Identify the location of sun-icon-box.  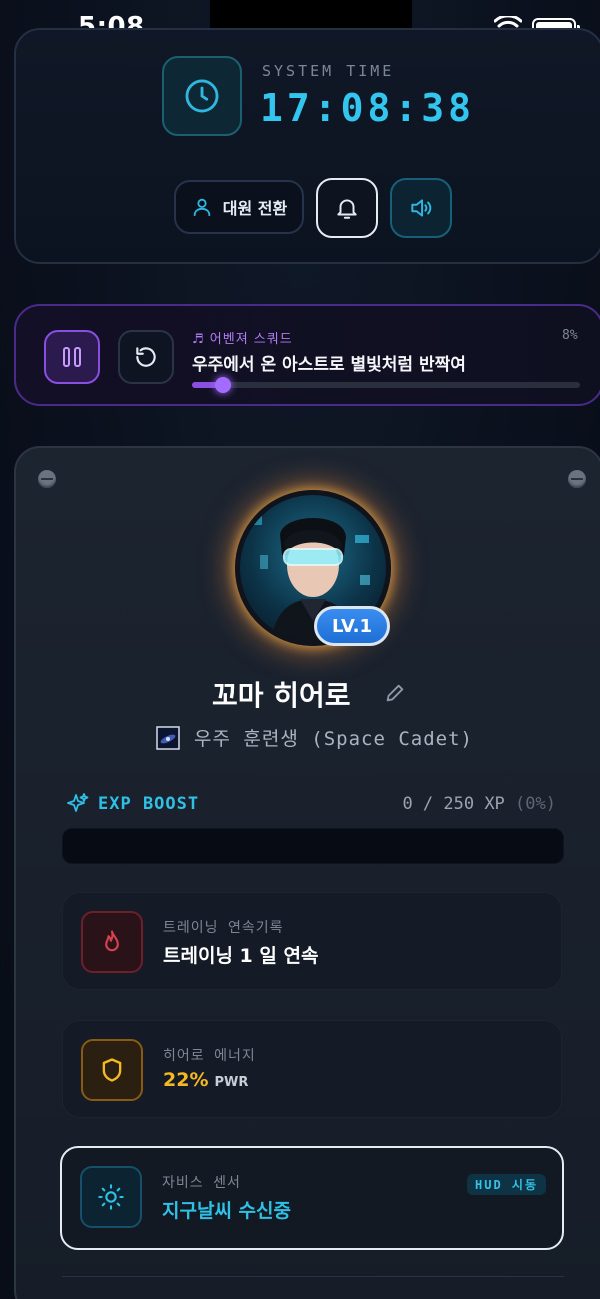
(111, 1197).